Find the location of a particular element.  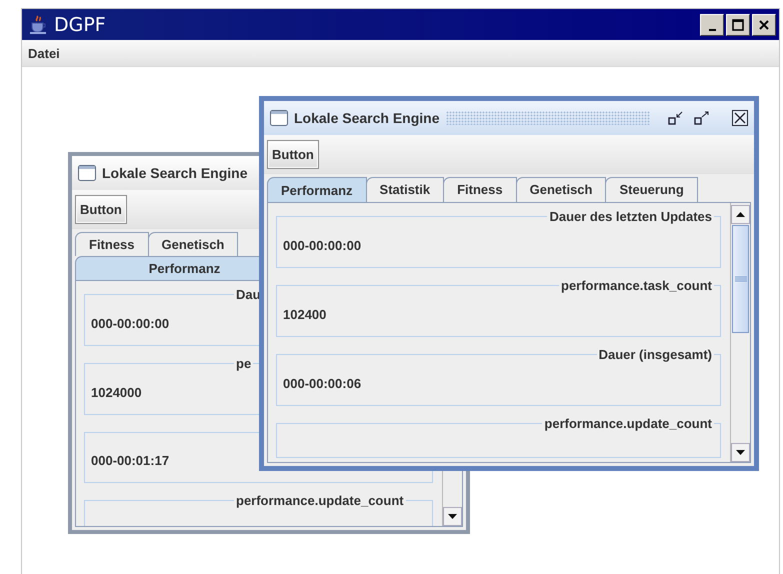

close-button is located at coordinates (764, 25).